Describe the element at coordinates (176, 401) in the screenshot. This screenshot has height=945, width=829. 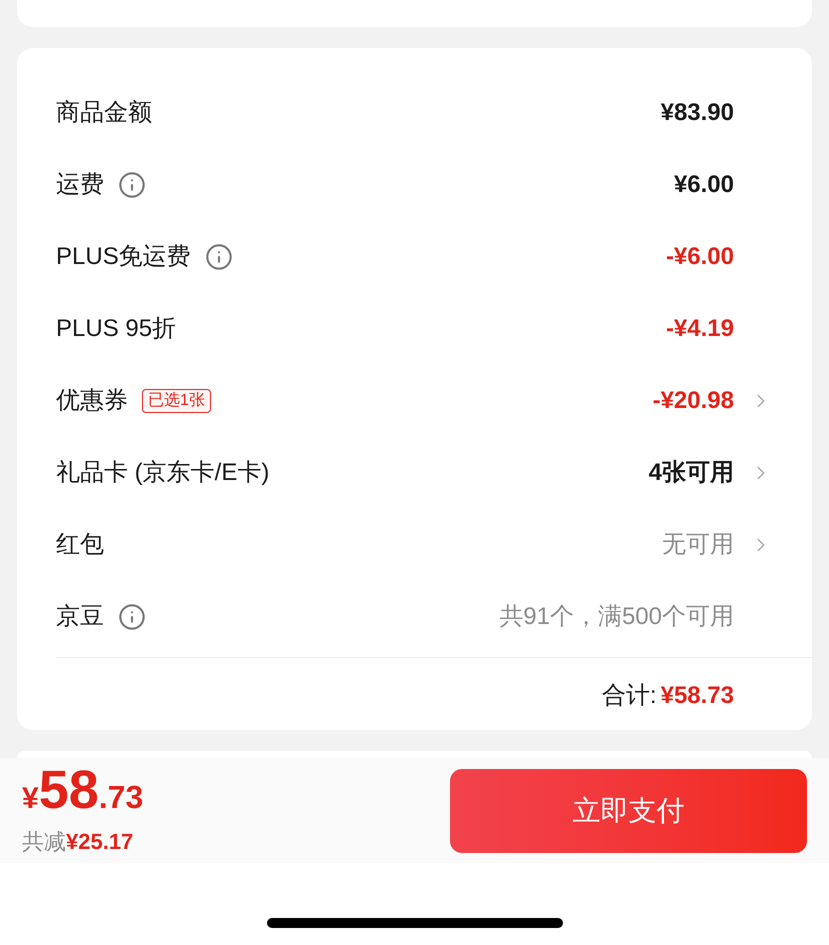
I see `coupon-tag: 已选1张` at that location.